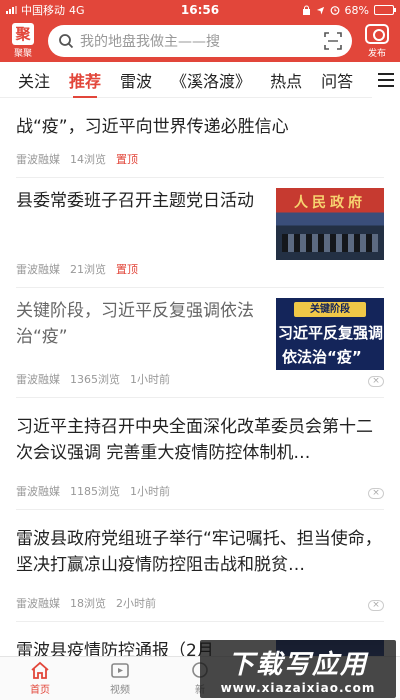 This screenshot has height=700, width=400. Describe the element at coordinates (43, 10) in the screenshot. I see `carrier-label: 中国移动` at that location.